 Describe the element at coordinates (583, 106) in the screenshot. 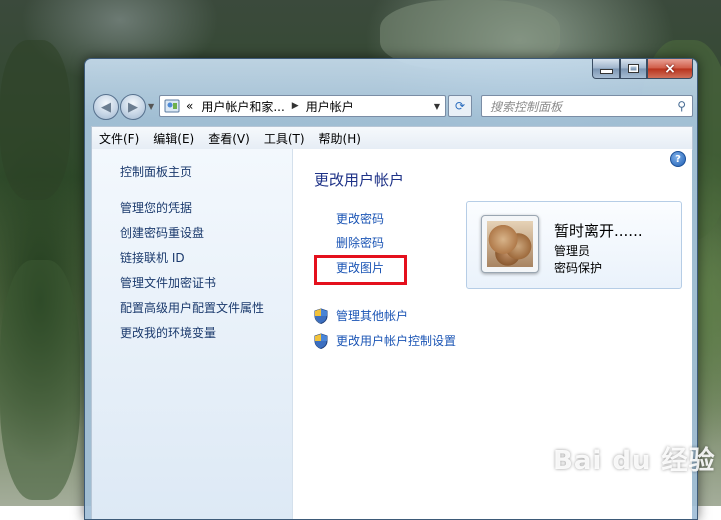

I see `search-placeholder: 搜索控制面板` at that location.